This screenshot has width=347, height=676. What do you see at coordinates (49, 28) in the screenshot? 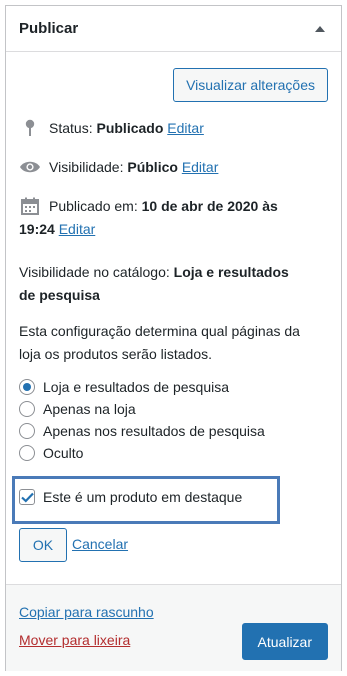
I see `panel-title: Publicar` at bounding box center [49, 28].